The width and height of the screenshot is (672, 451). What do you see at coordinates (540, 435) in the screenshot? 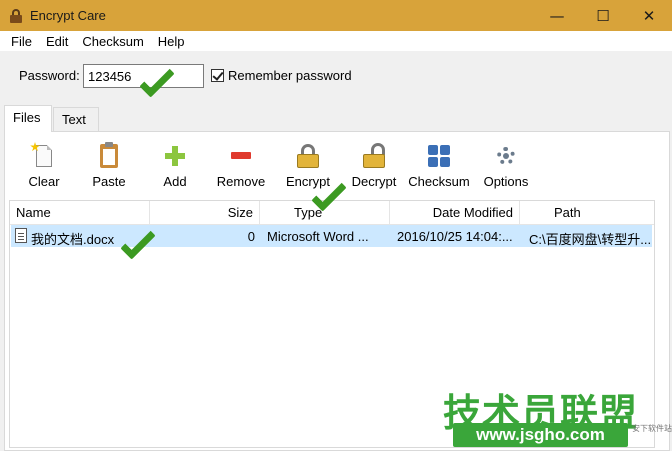
I see `watermark-url: www.jsgho.com` at bounding box center [540, 435].